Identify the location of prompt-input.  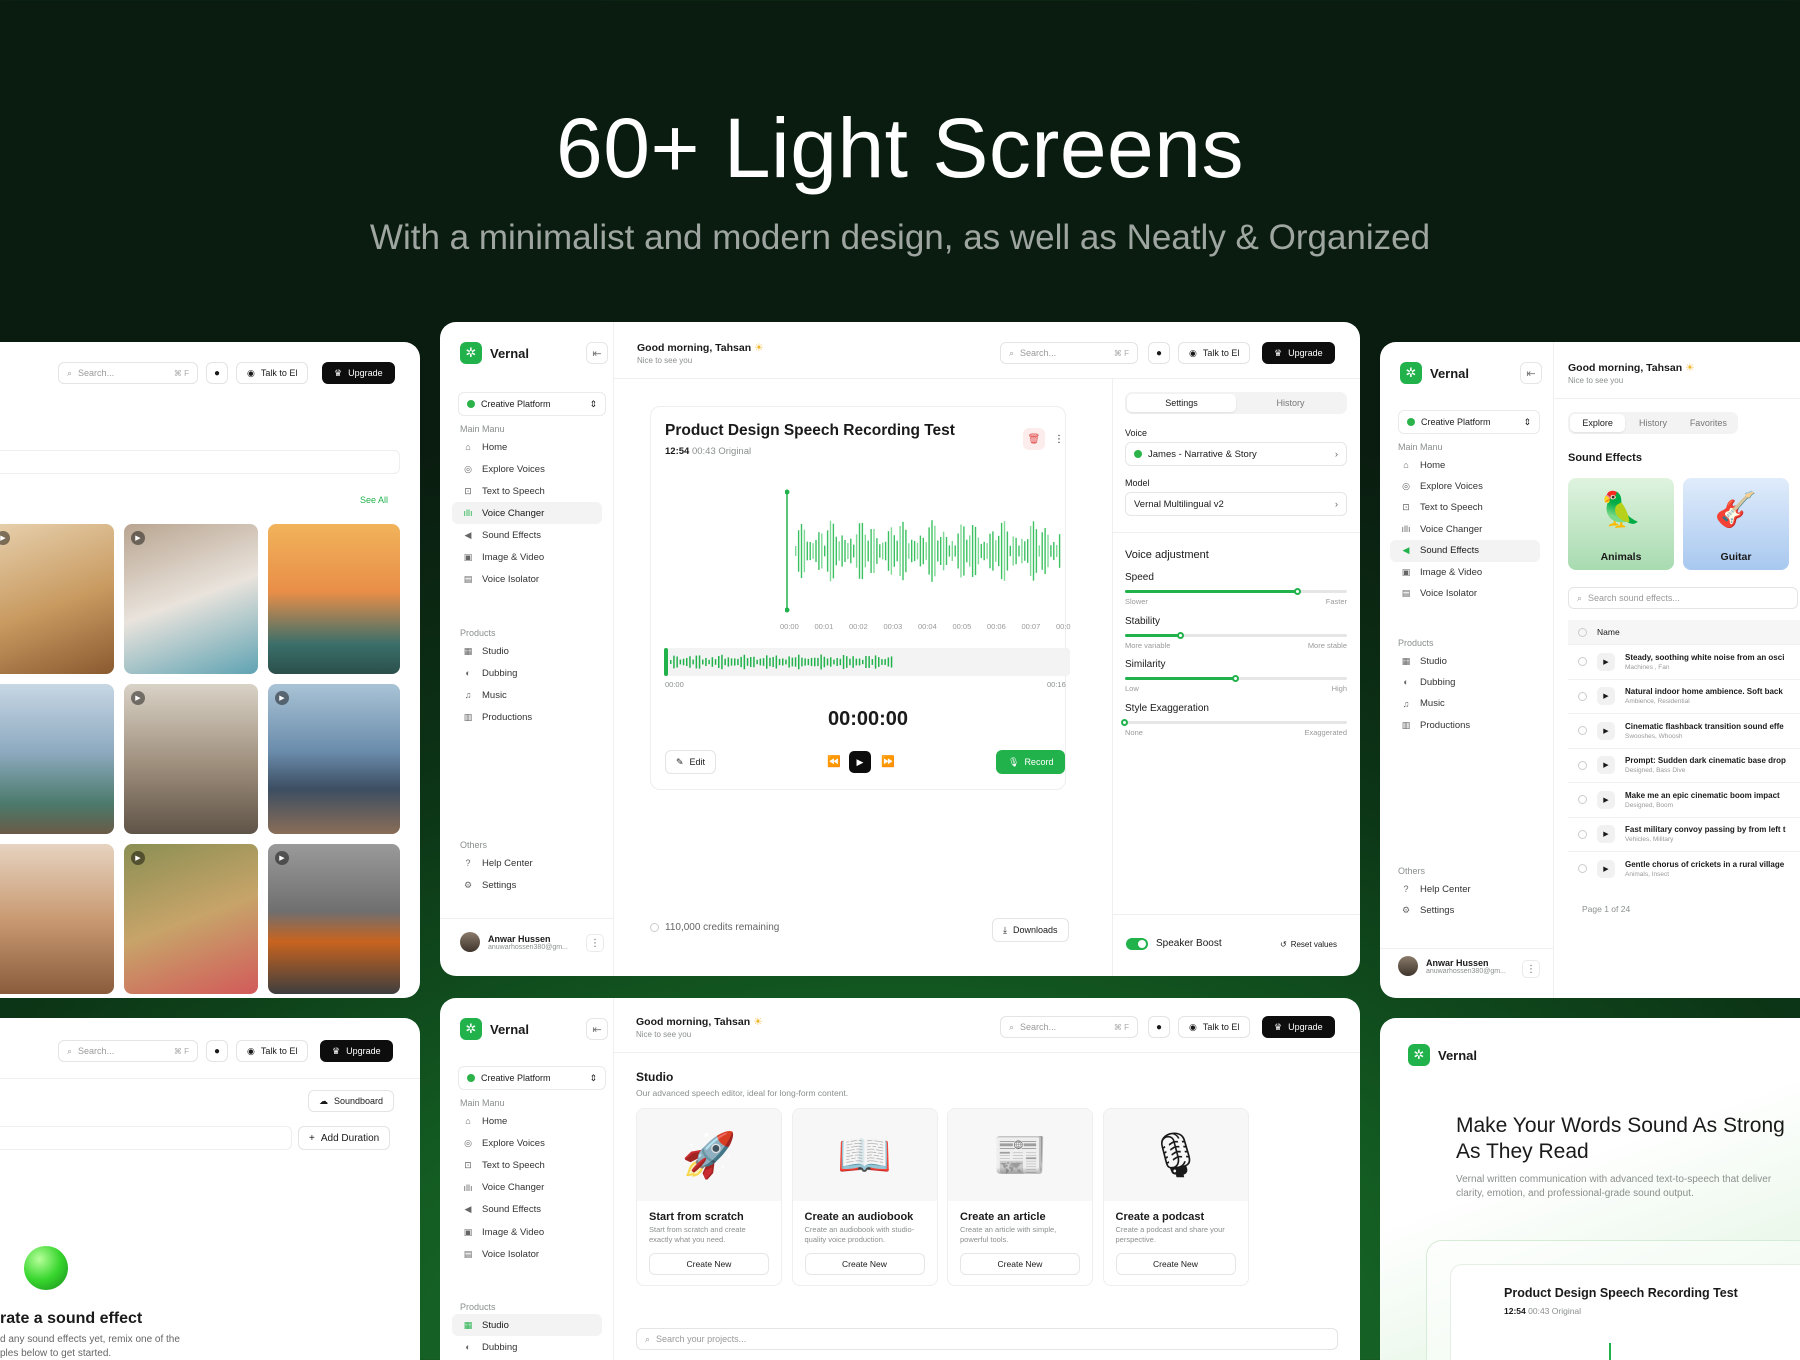
(146, 1138).